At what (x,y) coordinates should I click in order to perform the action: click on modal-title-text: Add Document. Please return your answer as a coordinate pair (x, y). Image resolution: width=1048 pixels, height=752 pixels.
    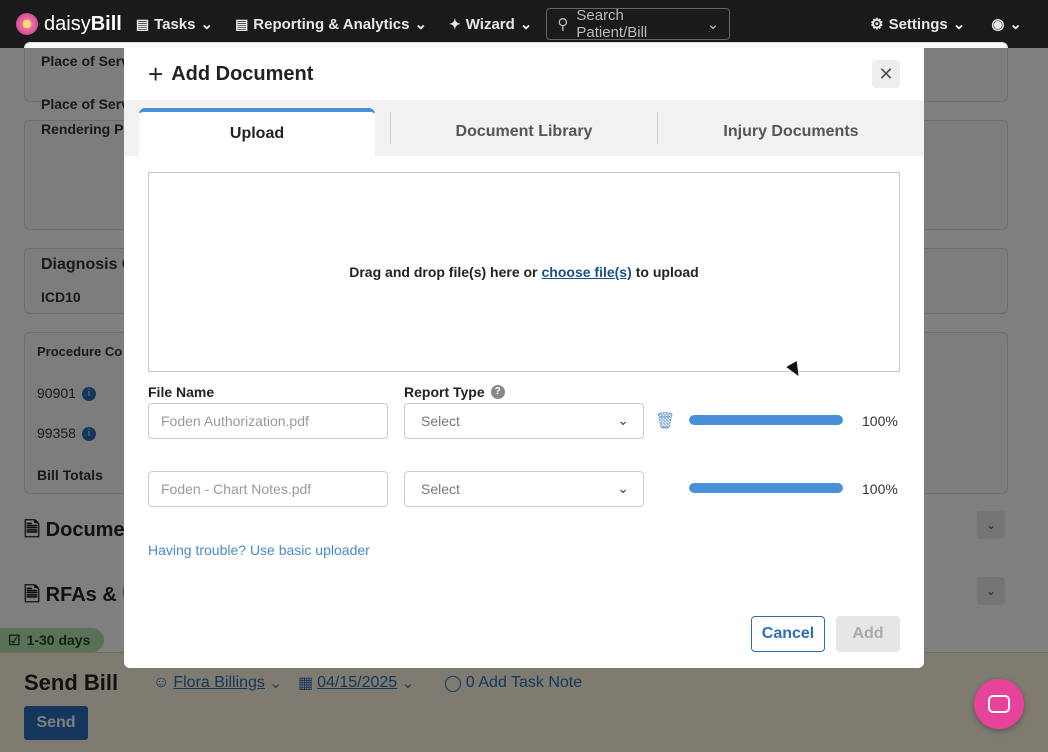
    Looking at the image, I should click on (242, 73).